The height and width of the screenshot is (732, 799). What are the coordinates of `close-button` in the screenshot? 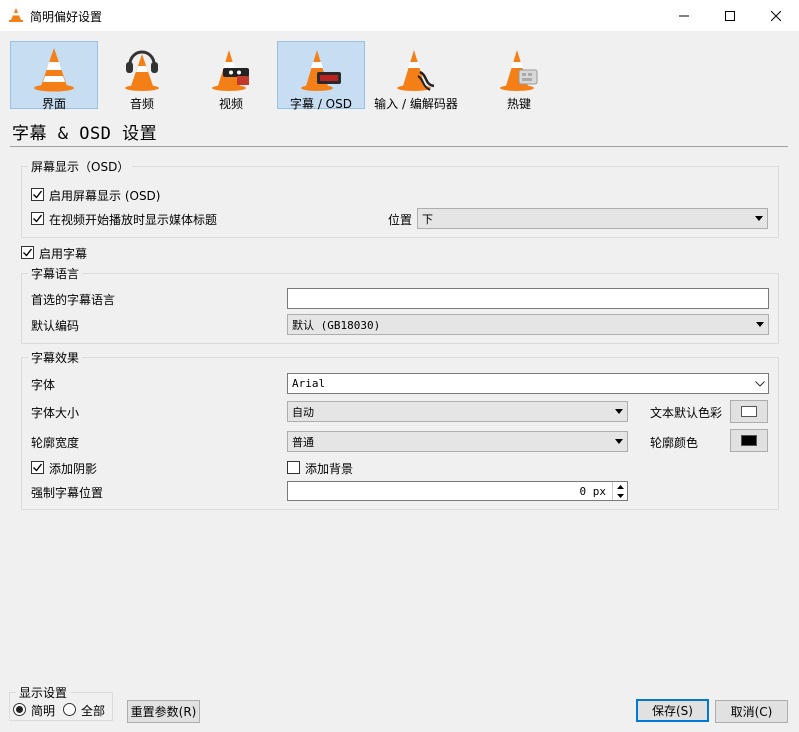 It's located at (776, 15).